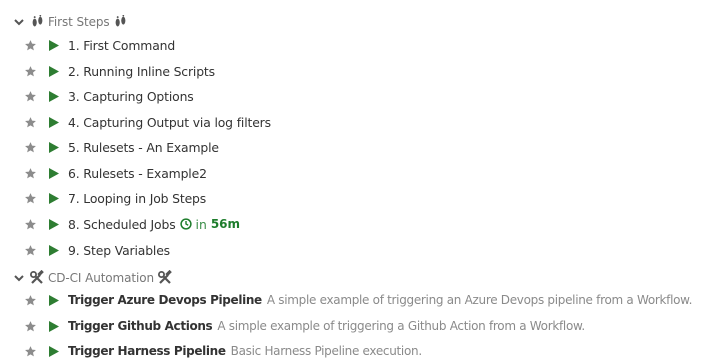  What do you see at coordinates (137, 198) in the screenshot?
I see `job-name-link: 7. Looping in Job Steps` at bounding box center [137, 198].